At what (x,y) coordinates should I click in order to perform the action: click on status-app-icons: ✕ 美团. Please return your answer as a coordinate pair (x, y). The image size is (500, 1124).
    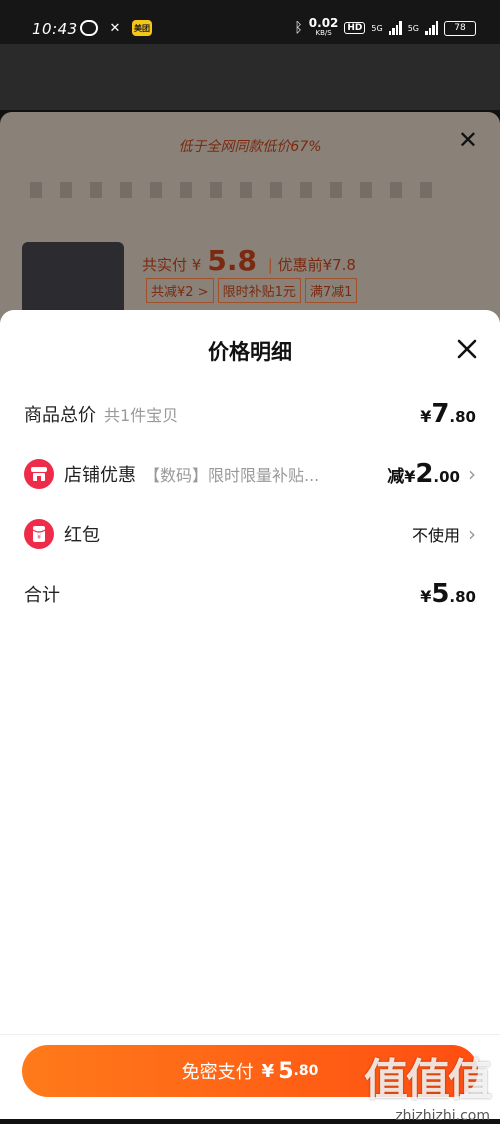
    Looking at the image, I should click on (116, 28).